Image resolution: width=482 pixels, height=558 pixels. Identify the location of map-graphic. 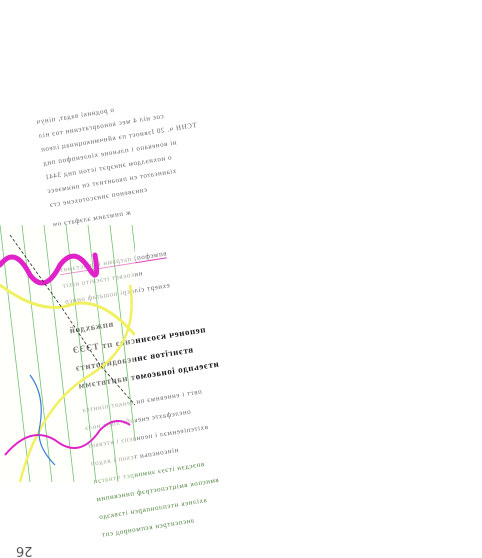
(67, 353).